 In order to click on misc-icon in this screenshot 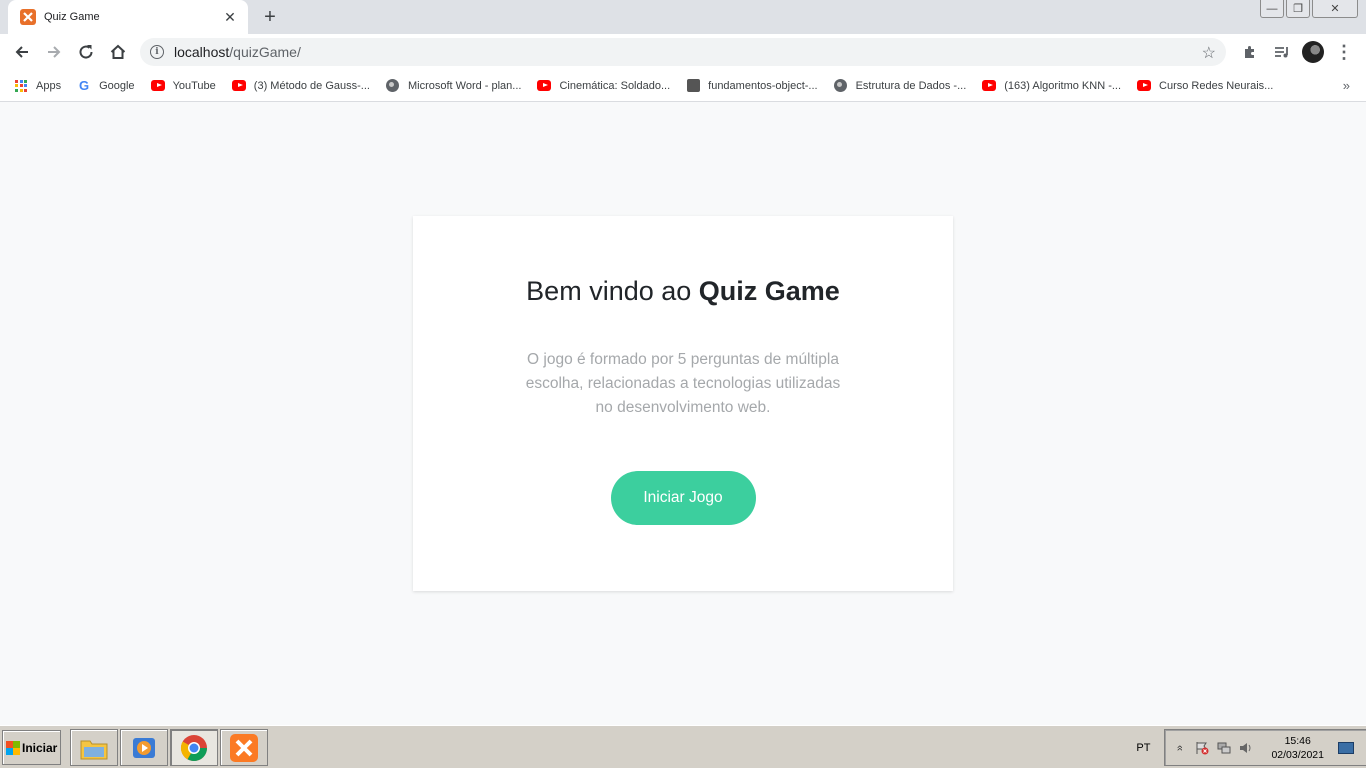, I will do `click(693, 86)`.